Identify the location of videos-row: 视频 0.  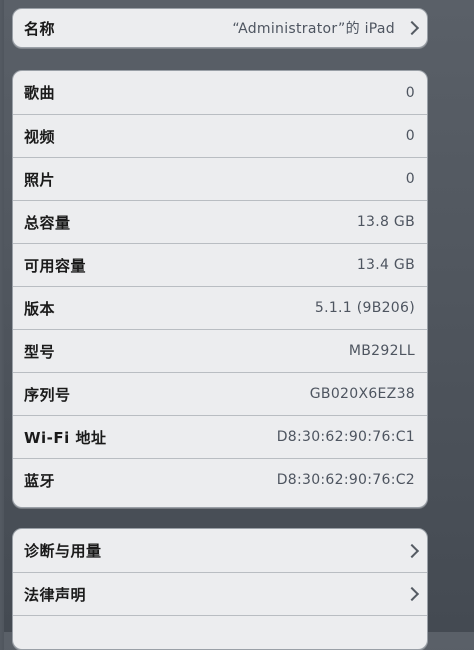
(220, 135).